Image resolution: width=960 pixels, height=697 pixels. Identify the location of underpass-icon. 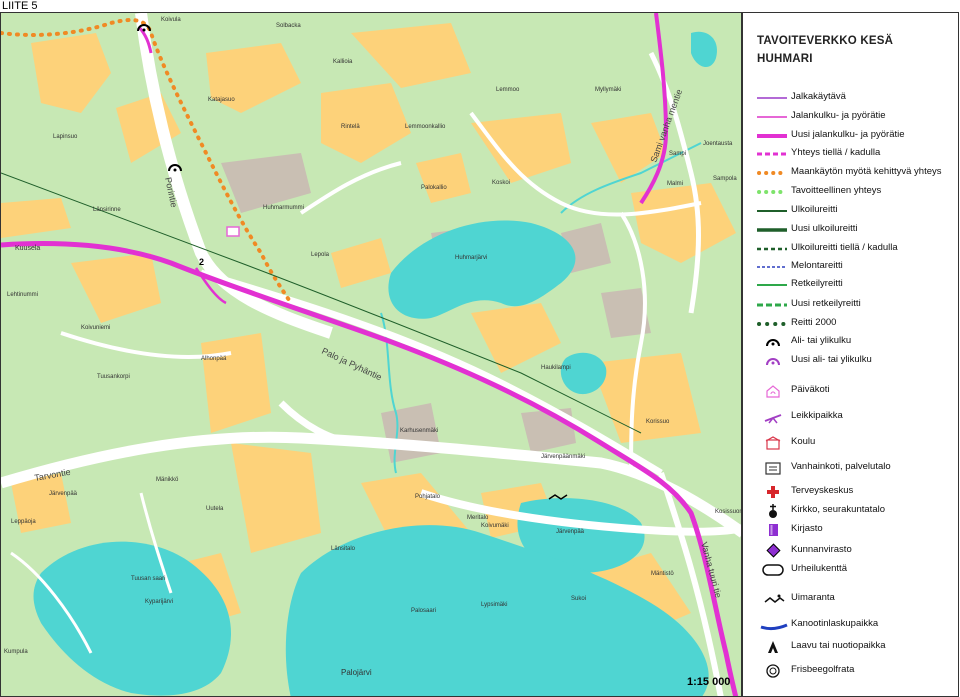
(773, 343).